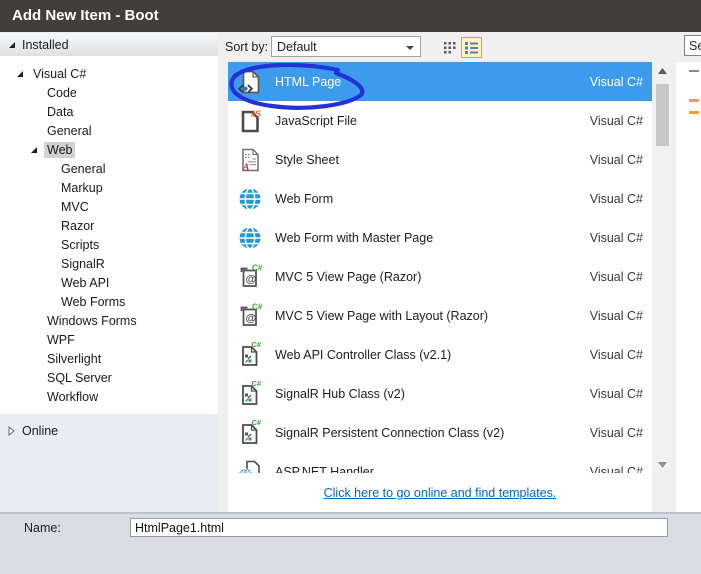 The image size is (701, 574). I want to click on category-signalr: SignalR, so click(109, 263).